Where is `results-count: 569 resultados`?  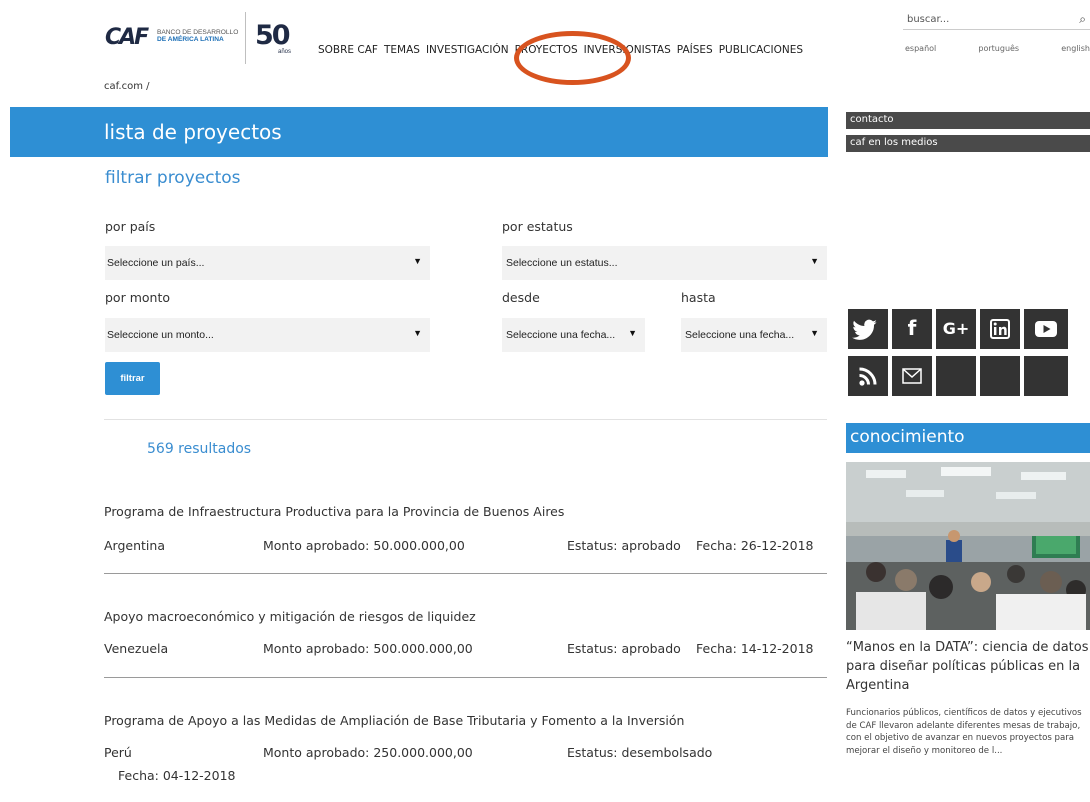 results-count: 569 resultados is located at coordinates (199, 449).